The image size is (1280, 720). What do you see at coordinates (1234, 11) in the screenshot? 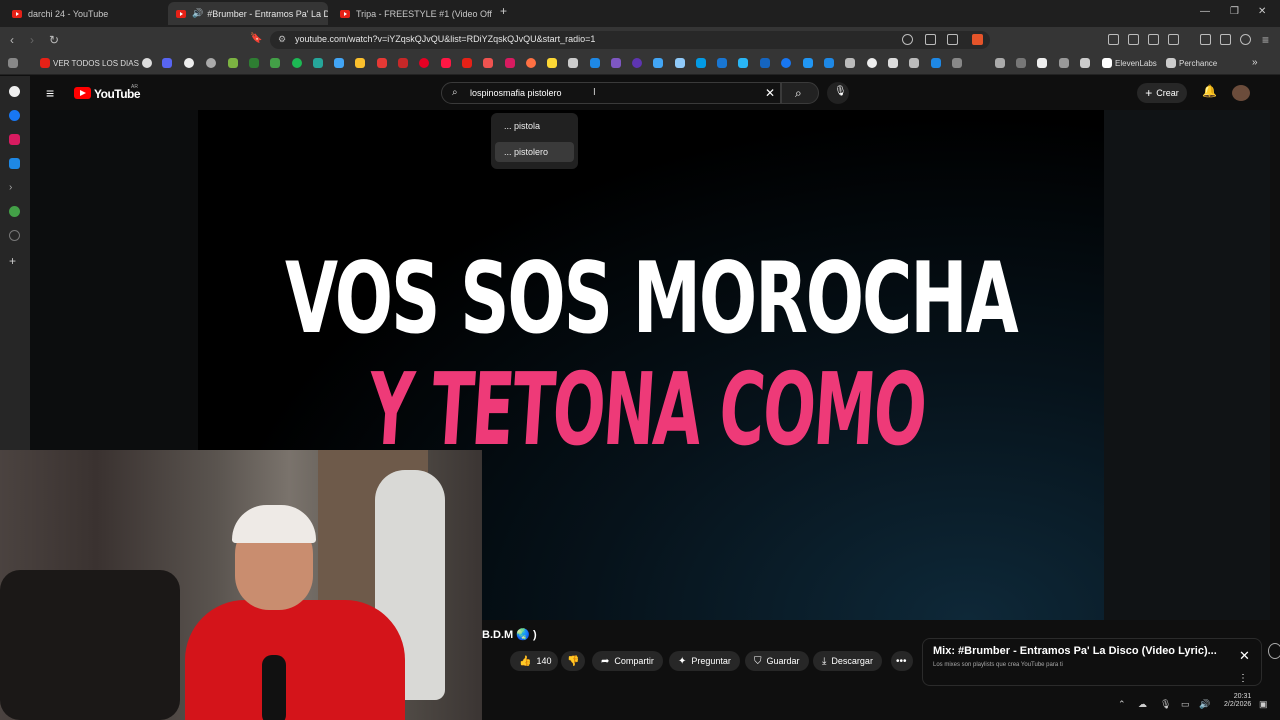
I see `maximize-icon: ❐` at bounding box center [1234, 11].